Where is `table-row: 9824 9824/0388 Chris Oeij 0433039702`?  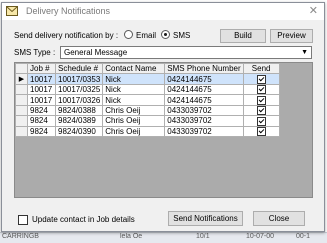 table-row: 9824 9824/0388 Chris Oeij 0433039702 is located at coordinates (147, 110).